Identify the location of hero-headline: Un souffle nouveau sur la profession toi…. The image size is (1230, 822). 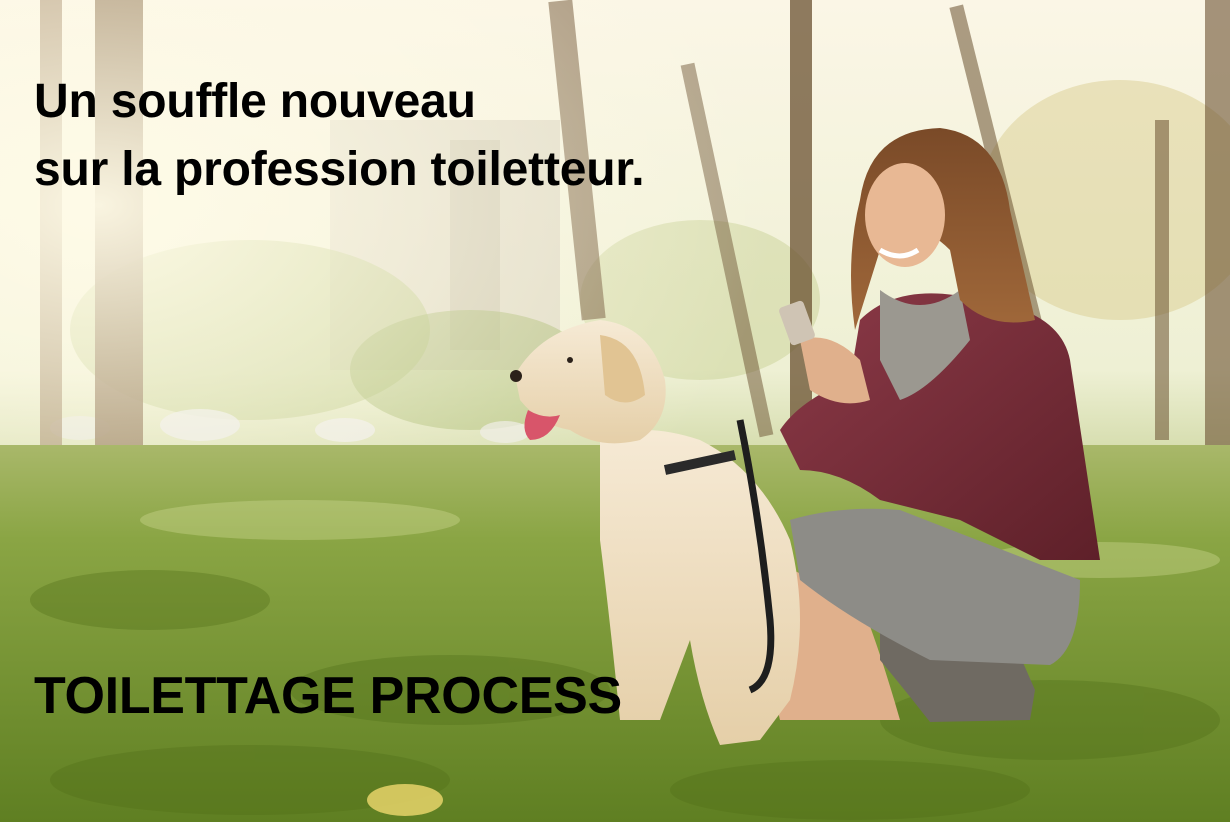
(339, 136).